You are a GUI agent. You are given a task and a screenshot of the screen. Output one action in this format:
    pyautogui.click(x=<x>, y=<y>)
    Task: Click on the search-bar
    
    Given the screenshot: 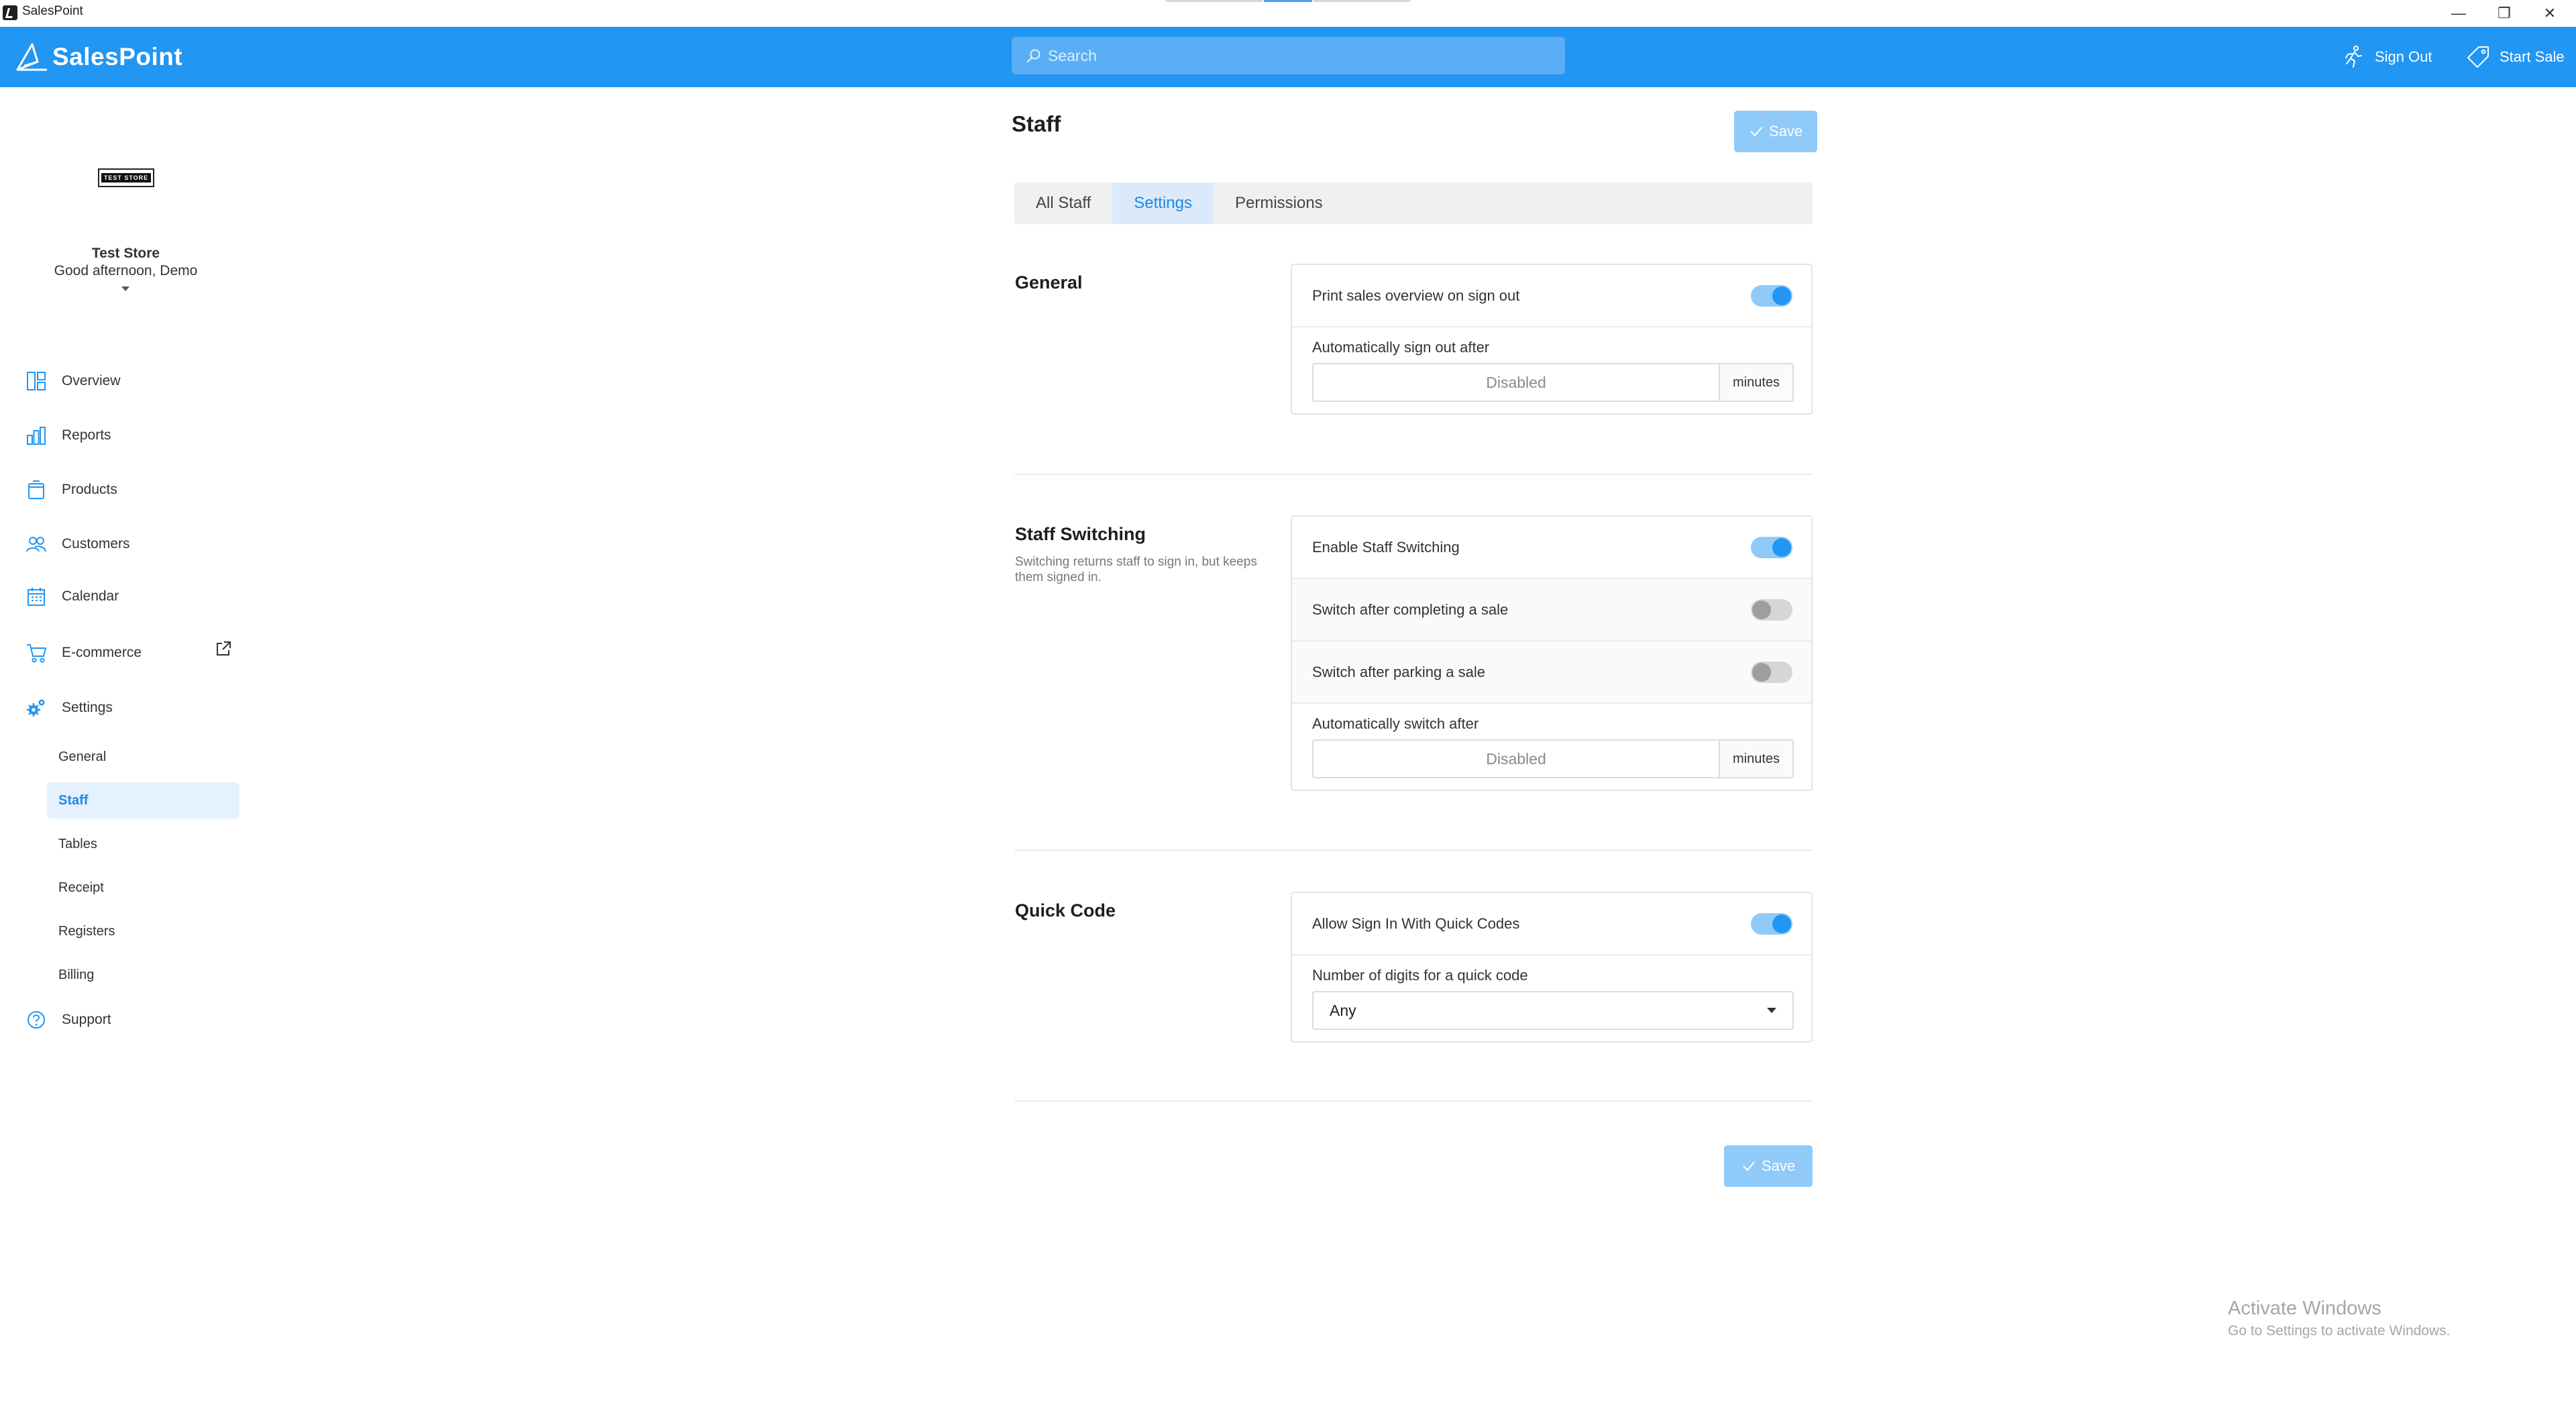 What is the action you would take?
    pyautogui.click(x=1288, y=55)
    